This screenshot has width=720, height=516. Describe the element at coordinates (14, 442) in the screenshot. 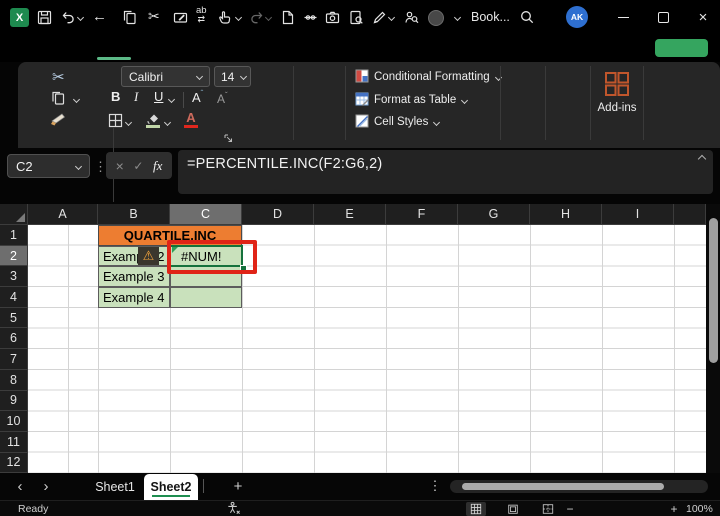

I see `row-header-11: 11` at that location.